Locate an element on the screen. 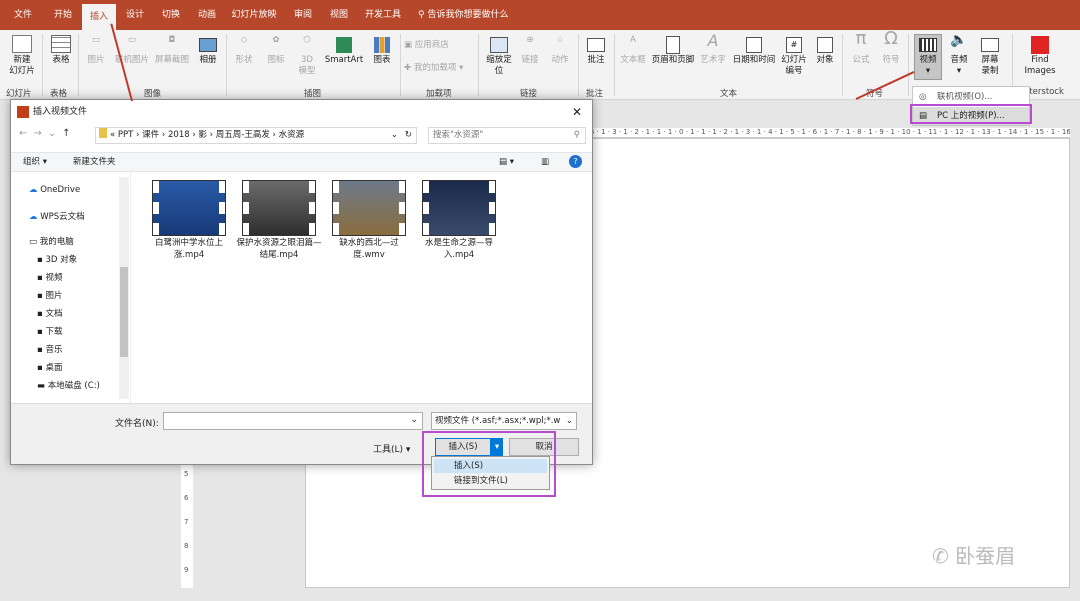  help-icon: ? is located at coordinates (575, 161).